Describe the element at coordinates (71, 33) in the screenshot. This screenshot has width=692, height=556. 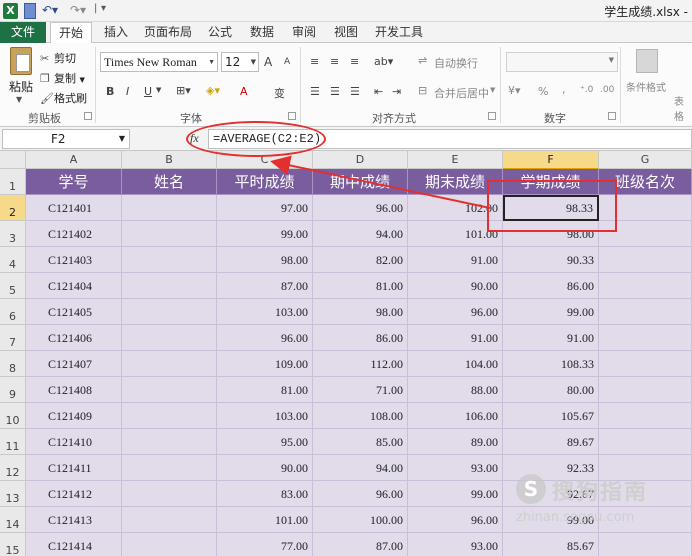
I see `tab-home: 开始` at that location.